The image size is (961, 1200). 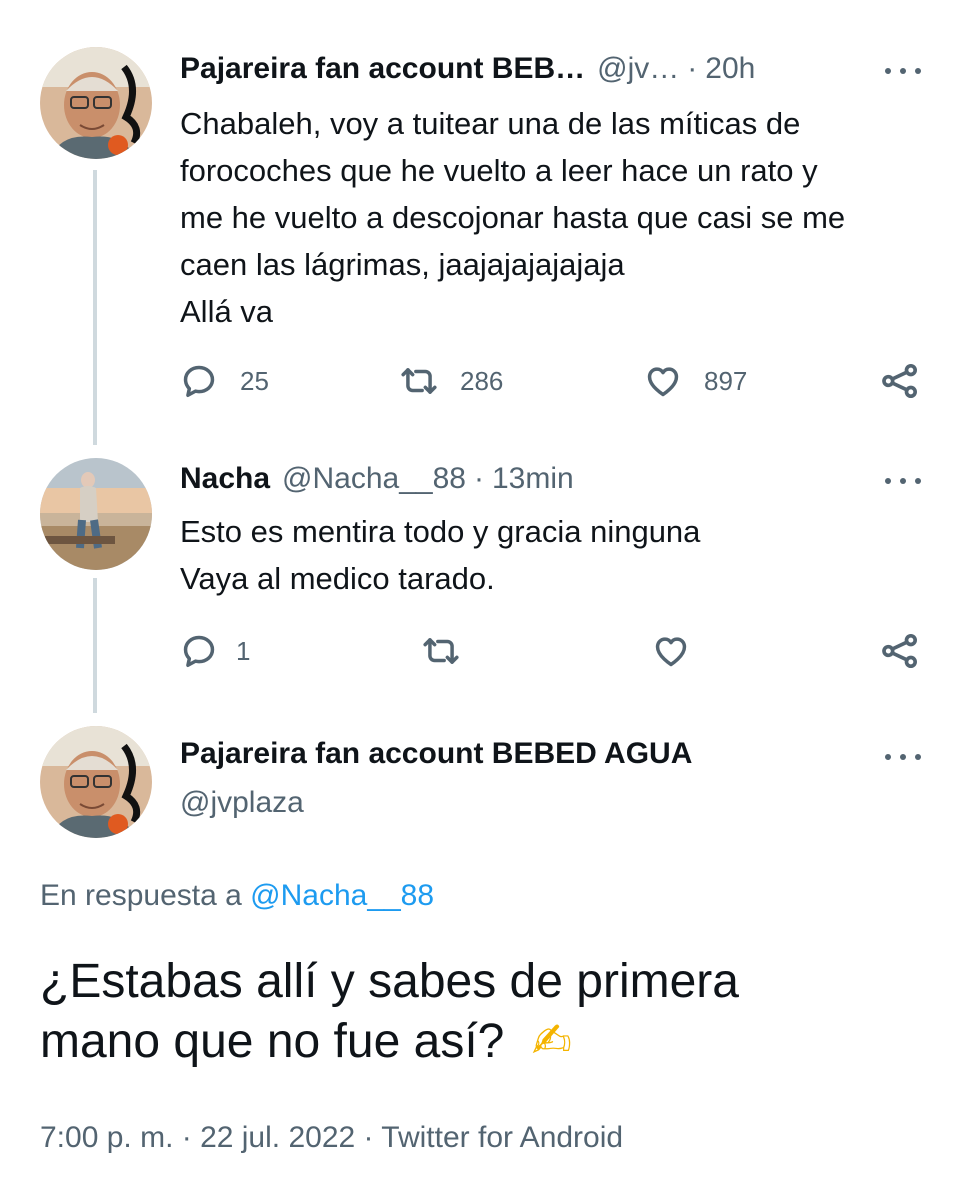 What do you see at coordinates (730, 69) in the screenshot?
I see `timestamp: 20h` at bounding box center [730, 69].